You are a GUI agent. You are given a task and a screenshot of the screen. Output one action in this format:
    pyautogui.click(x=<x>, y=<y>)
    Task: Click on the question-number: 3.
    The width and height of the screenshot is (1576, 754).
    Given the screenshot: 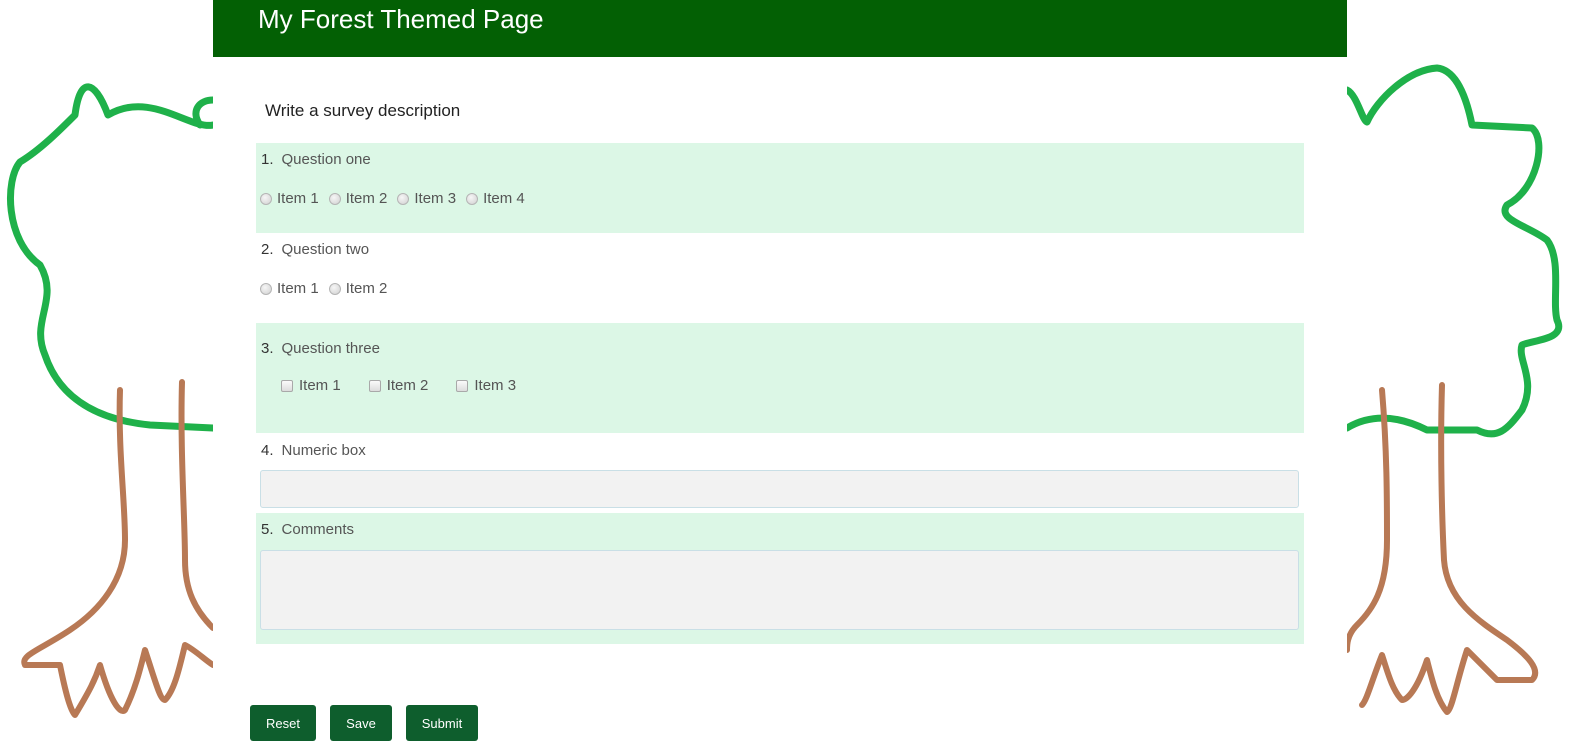 What is the action you would take?
    pyautogui.click(x=267, y=348)
    